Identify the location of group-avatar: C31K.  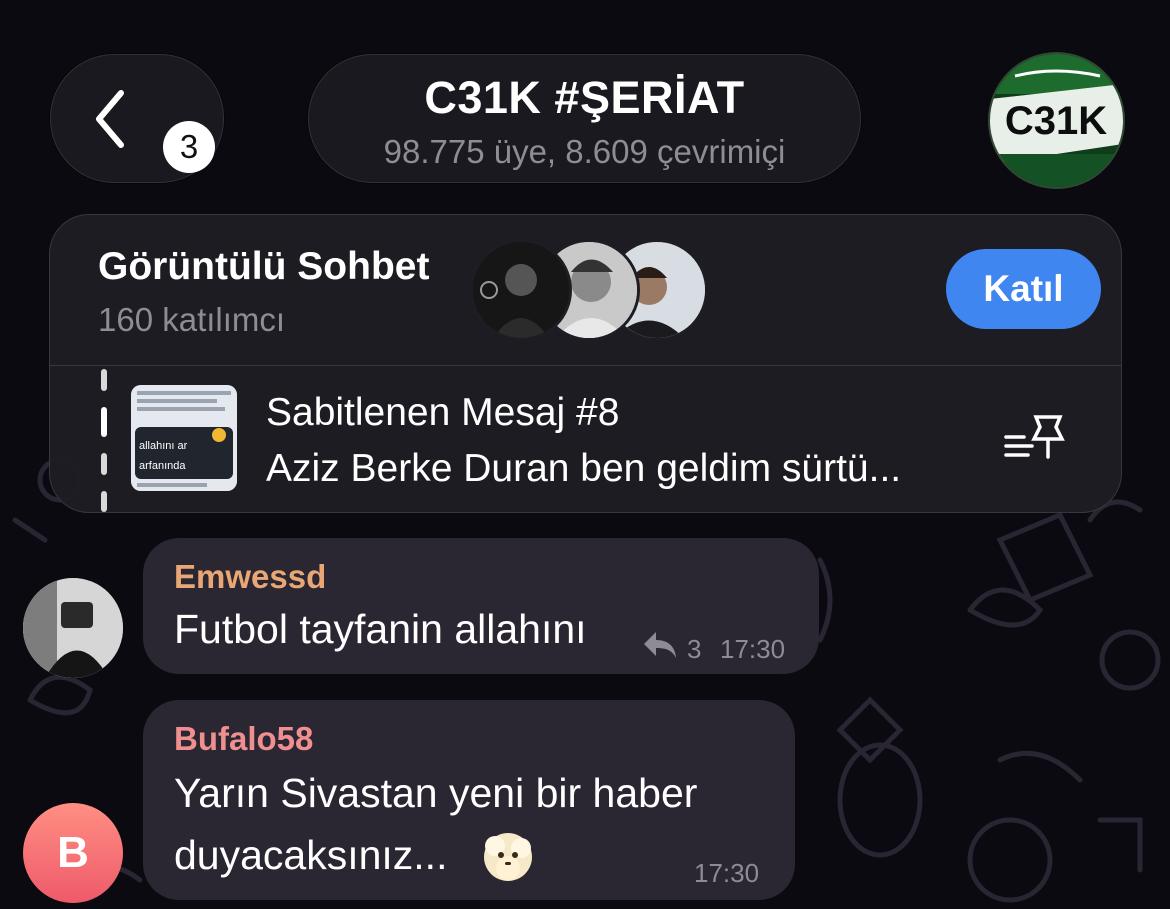
(1056, 120).